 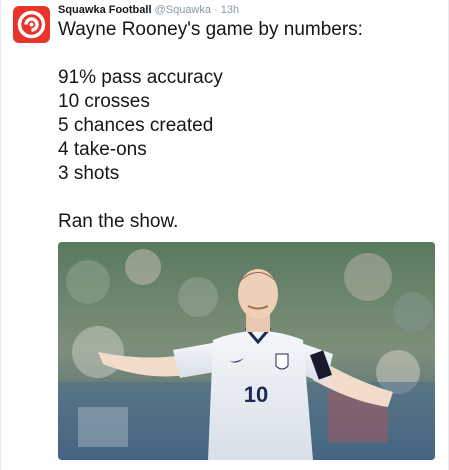 I want to click on author-handle: @Squawka, so click(x=183, y=10).